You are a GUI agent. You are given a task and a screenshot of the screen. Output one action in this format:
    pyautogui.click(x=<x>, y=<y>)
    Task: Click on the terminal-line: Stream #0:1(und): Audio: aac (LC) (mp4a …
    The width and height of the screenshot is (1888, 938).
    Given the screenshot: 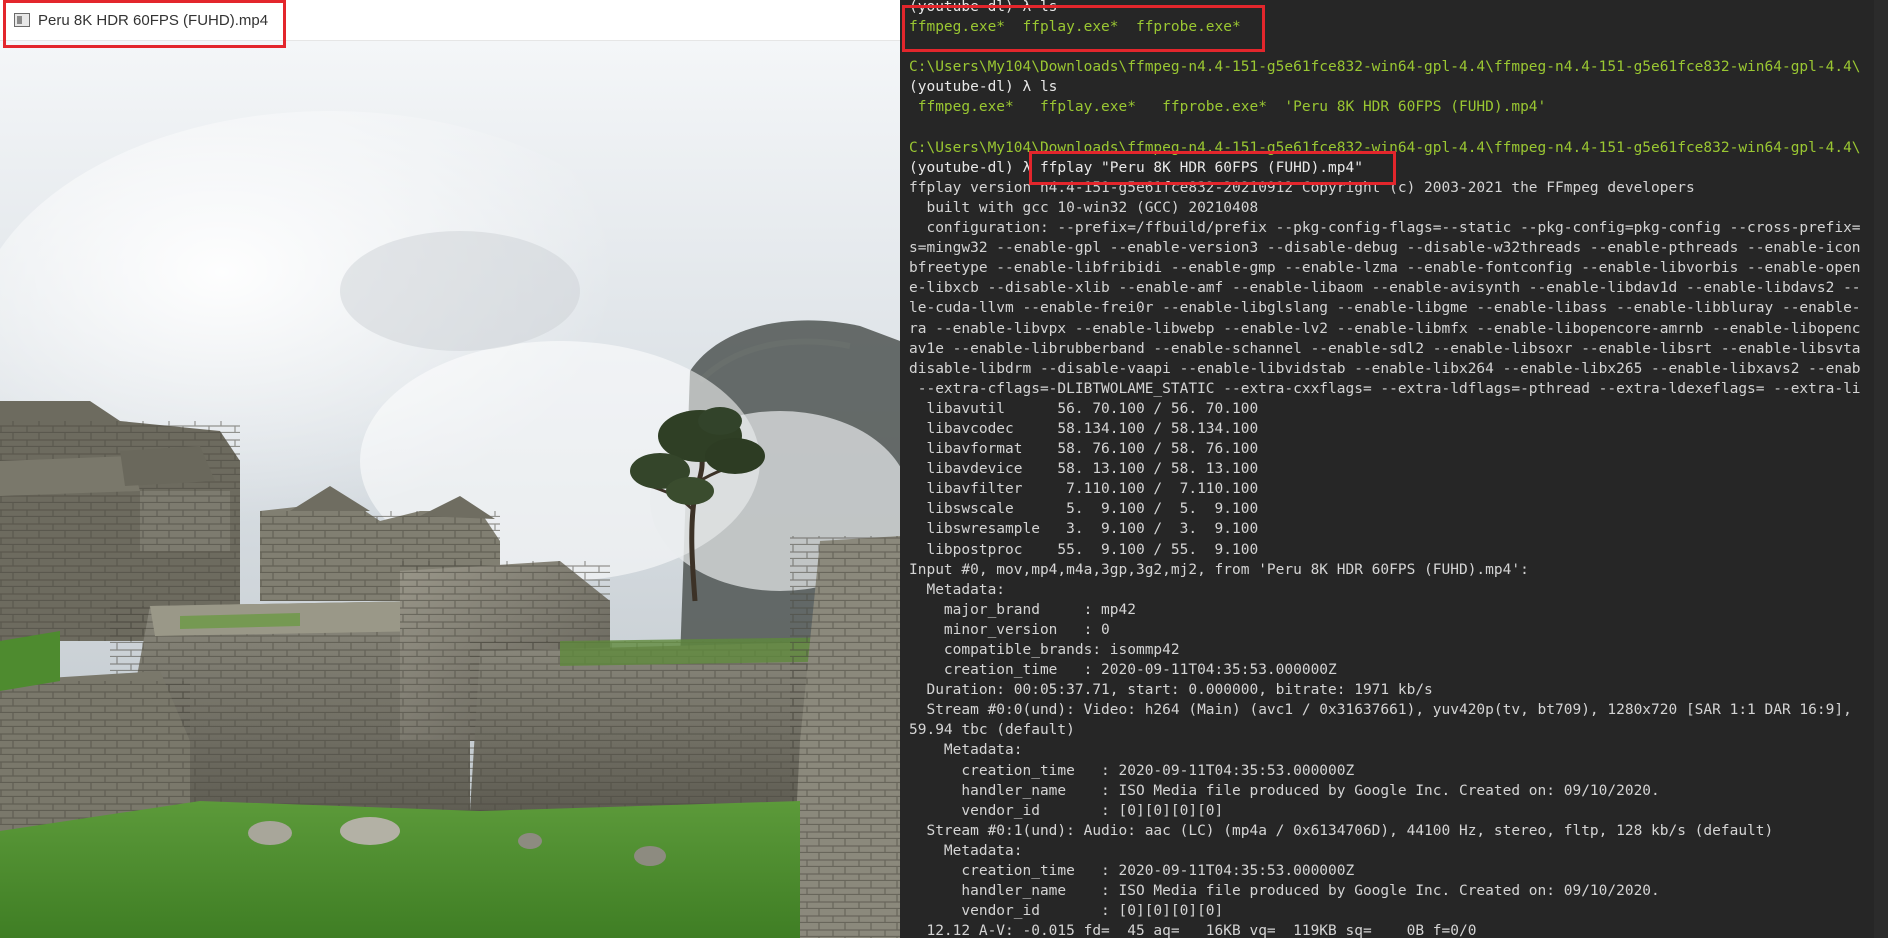 What is the action you would take?
    pyautogui.click(x=1341, y=830)
    